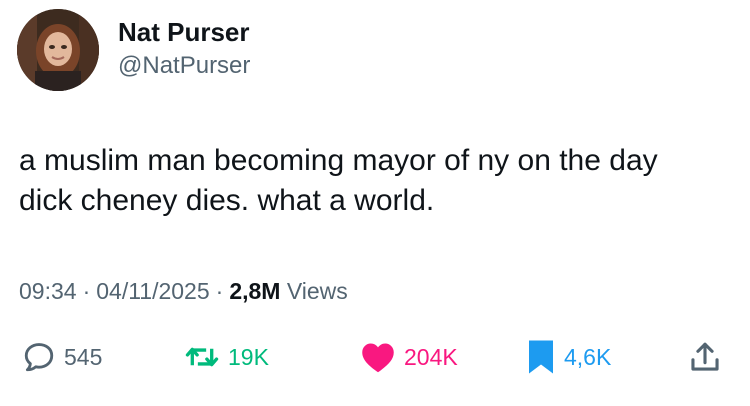 Image resolution: width=750 pixels, height=406 pixels. Describe the element at coordinates (226, 357) in the screenshot. I see `retweet-button: 19K` at that location.